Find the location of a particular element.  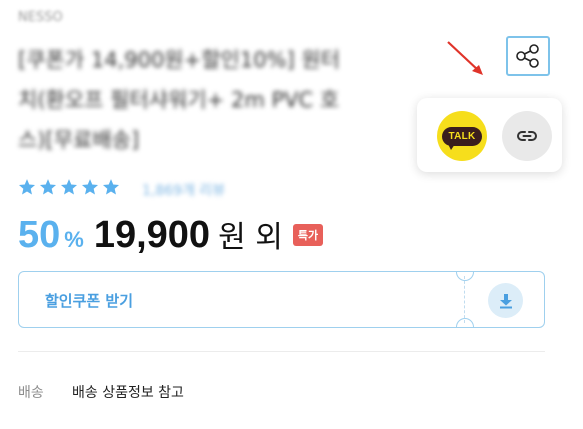

copy-link-button is located at coordinates (527, 136).